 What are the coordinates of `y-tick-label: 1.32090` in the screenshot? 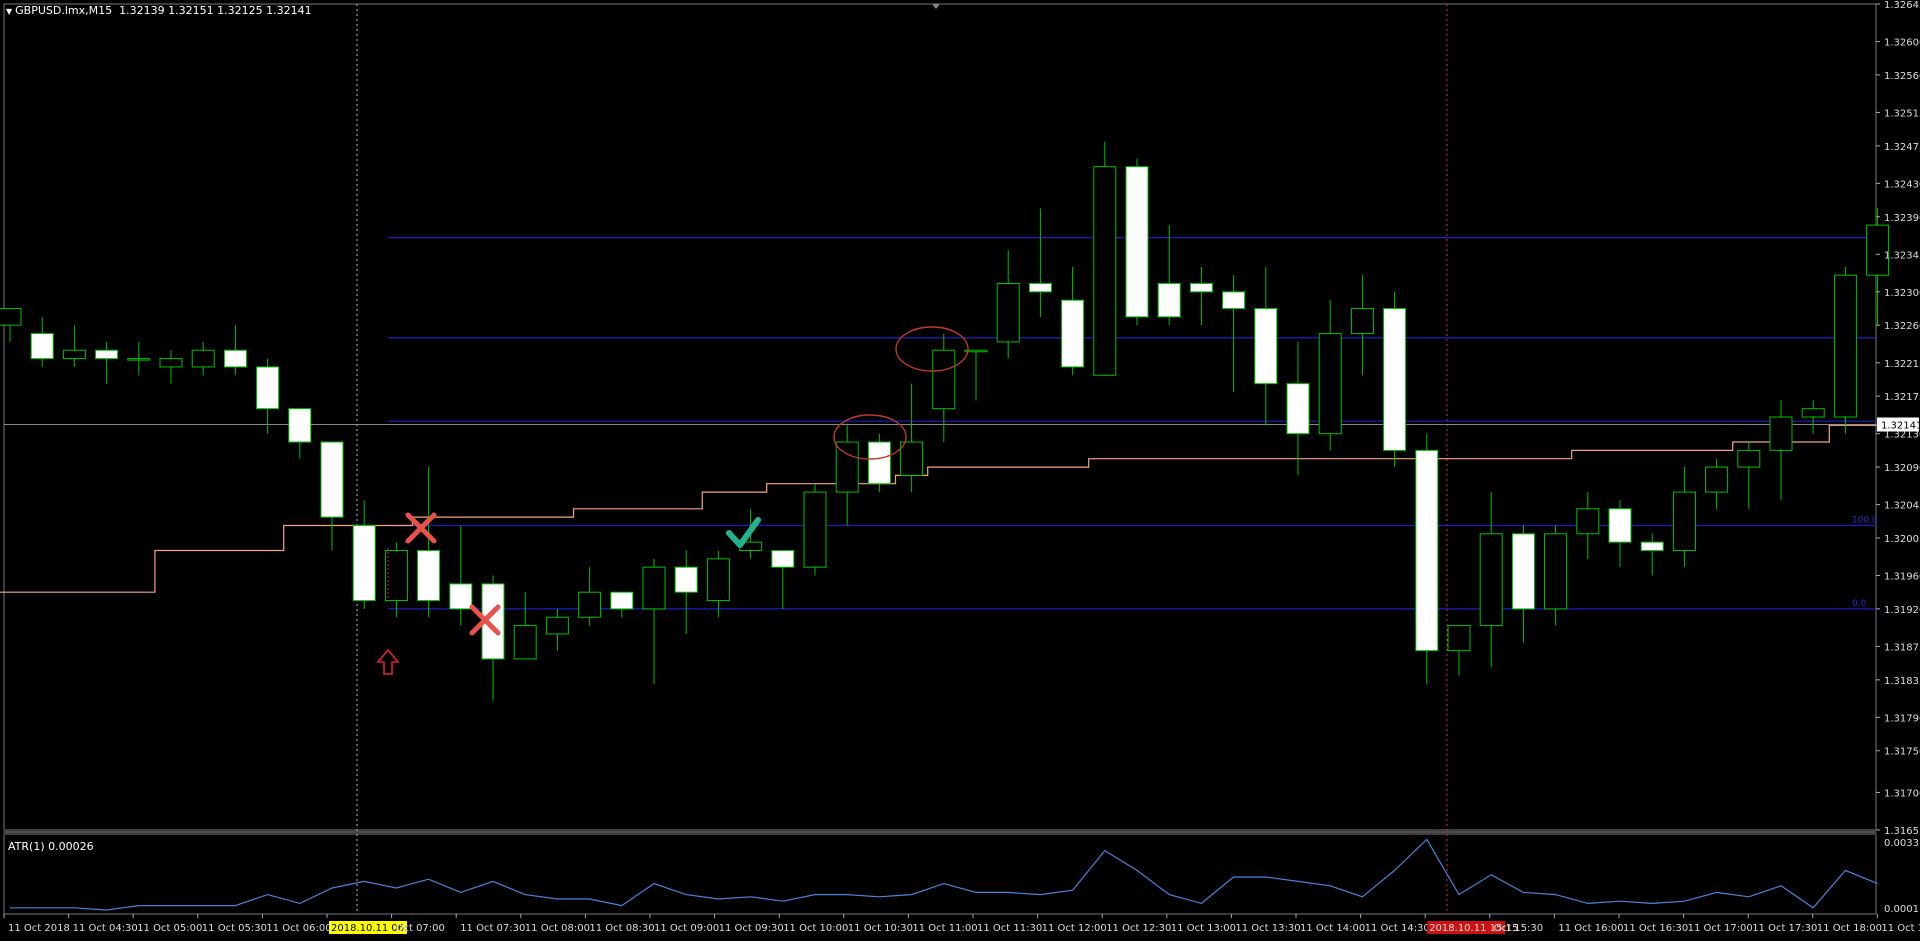 It's located at (1902, 468).